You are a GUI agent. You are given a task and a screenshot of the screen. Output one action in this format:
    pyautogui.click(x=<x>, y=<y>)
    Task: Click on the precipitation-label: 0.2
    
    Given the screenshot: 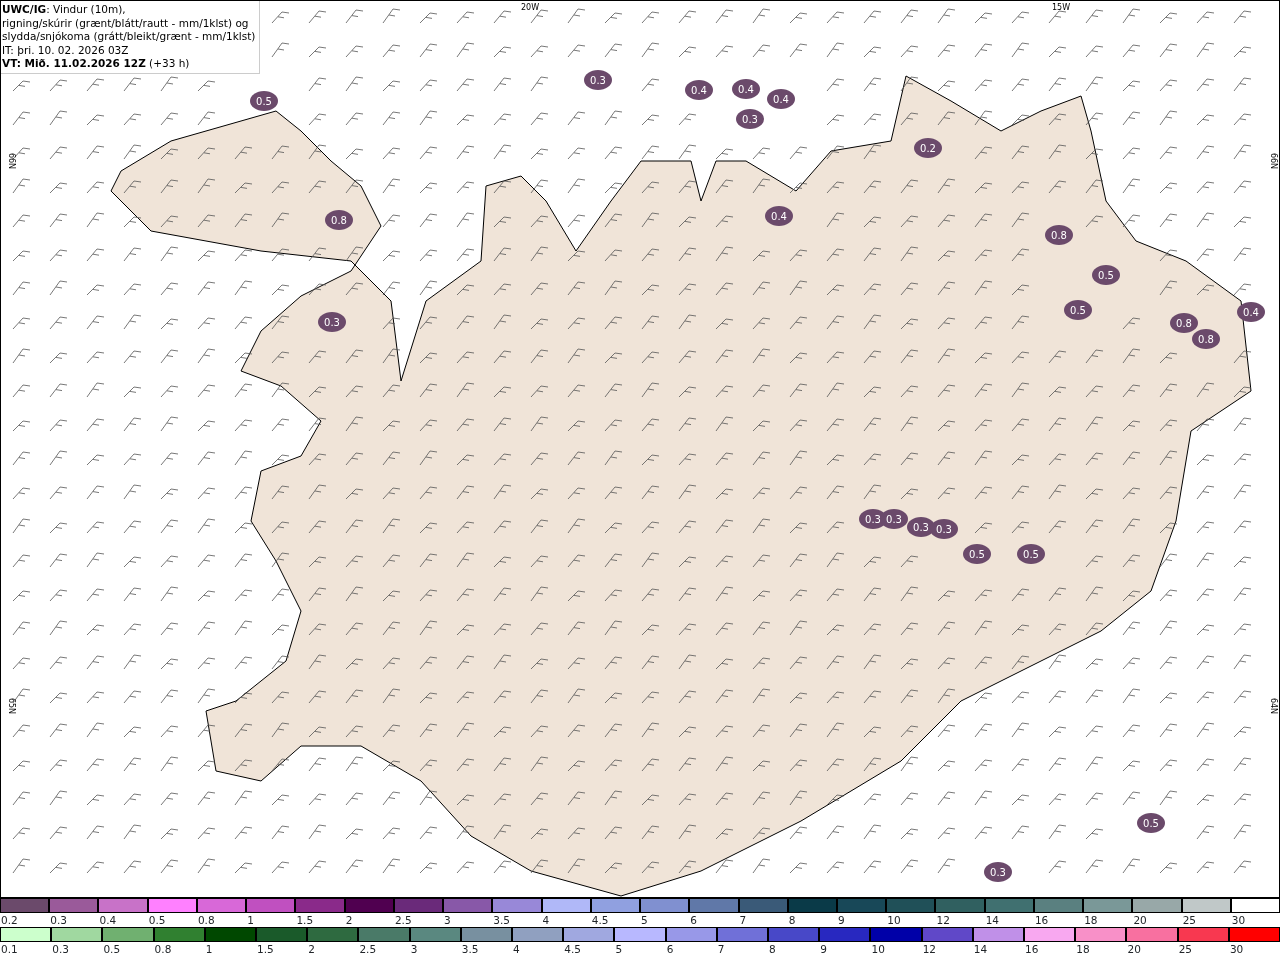 What is the action you would take?
    pyautogui.click(x=928, y=148)
    